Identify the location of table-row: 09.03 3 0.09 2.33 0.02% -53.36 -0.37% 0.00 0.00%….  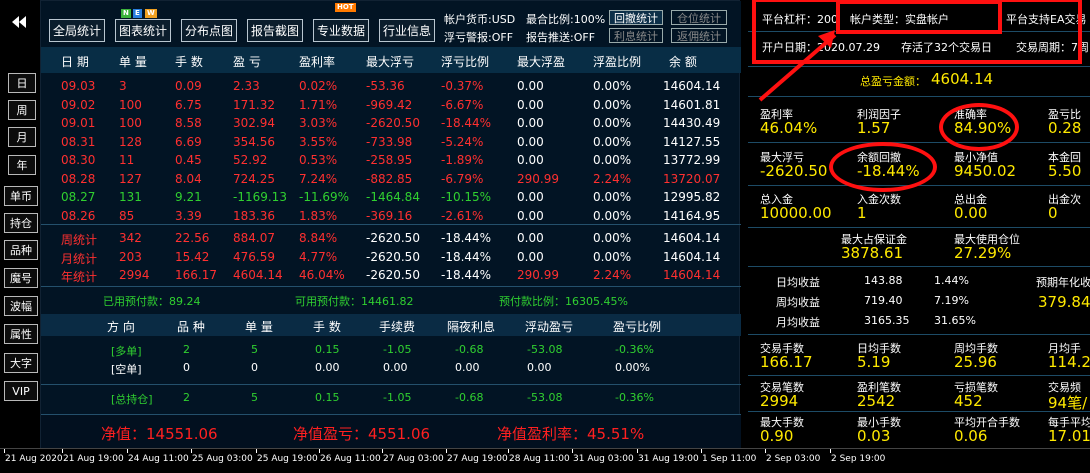
(391, 86).